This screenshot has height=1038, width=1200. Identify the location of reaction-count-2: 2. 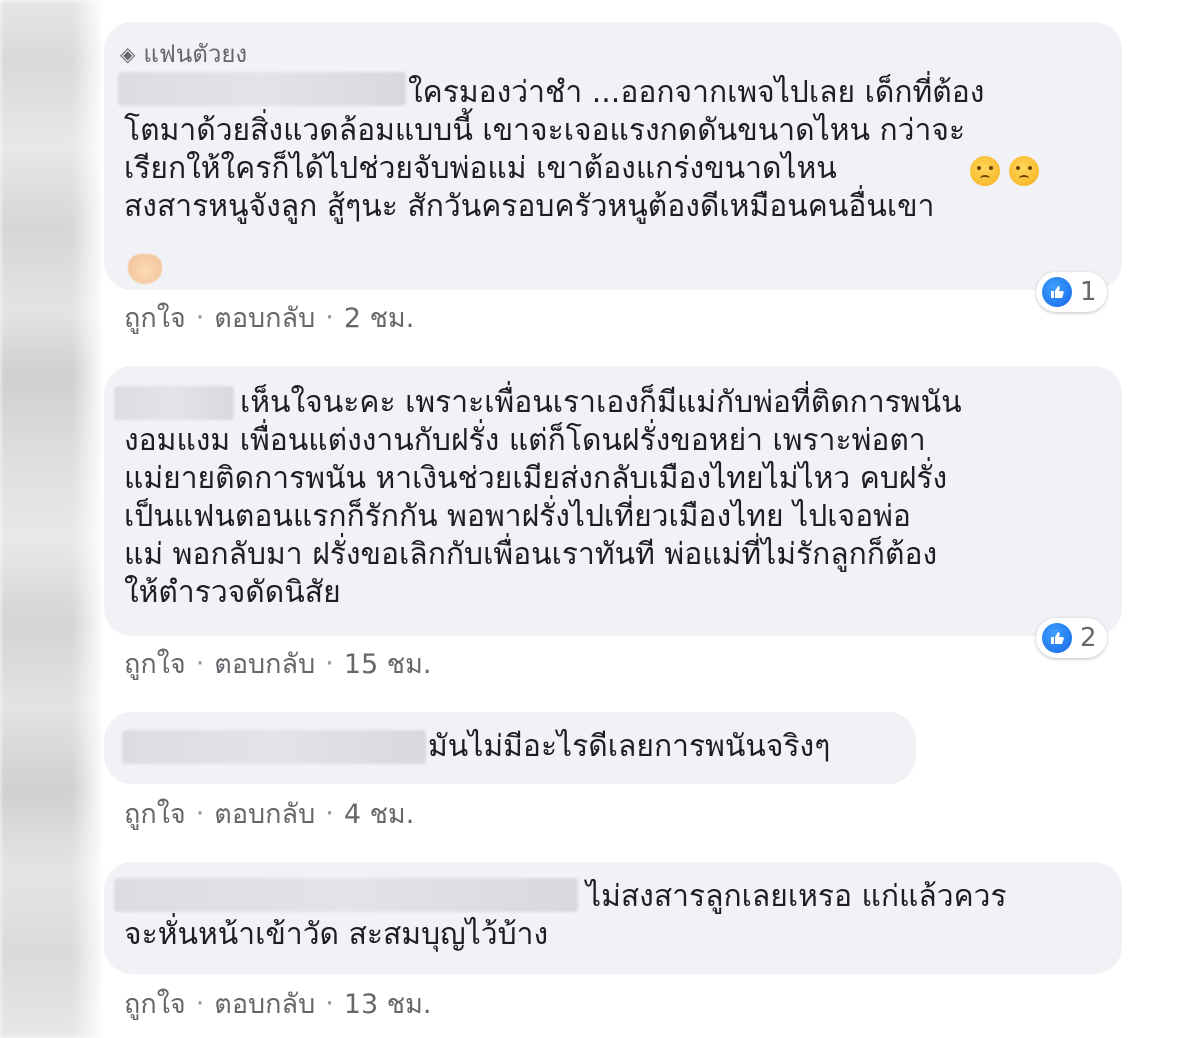
(1071, 638).